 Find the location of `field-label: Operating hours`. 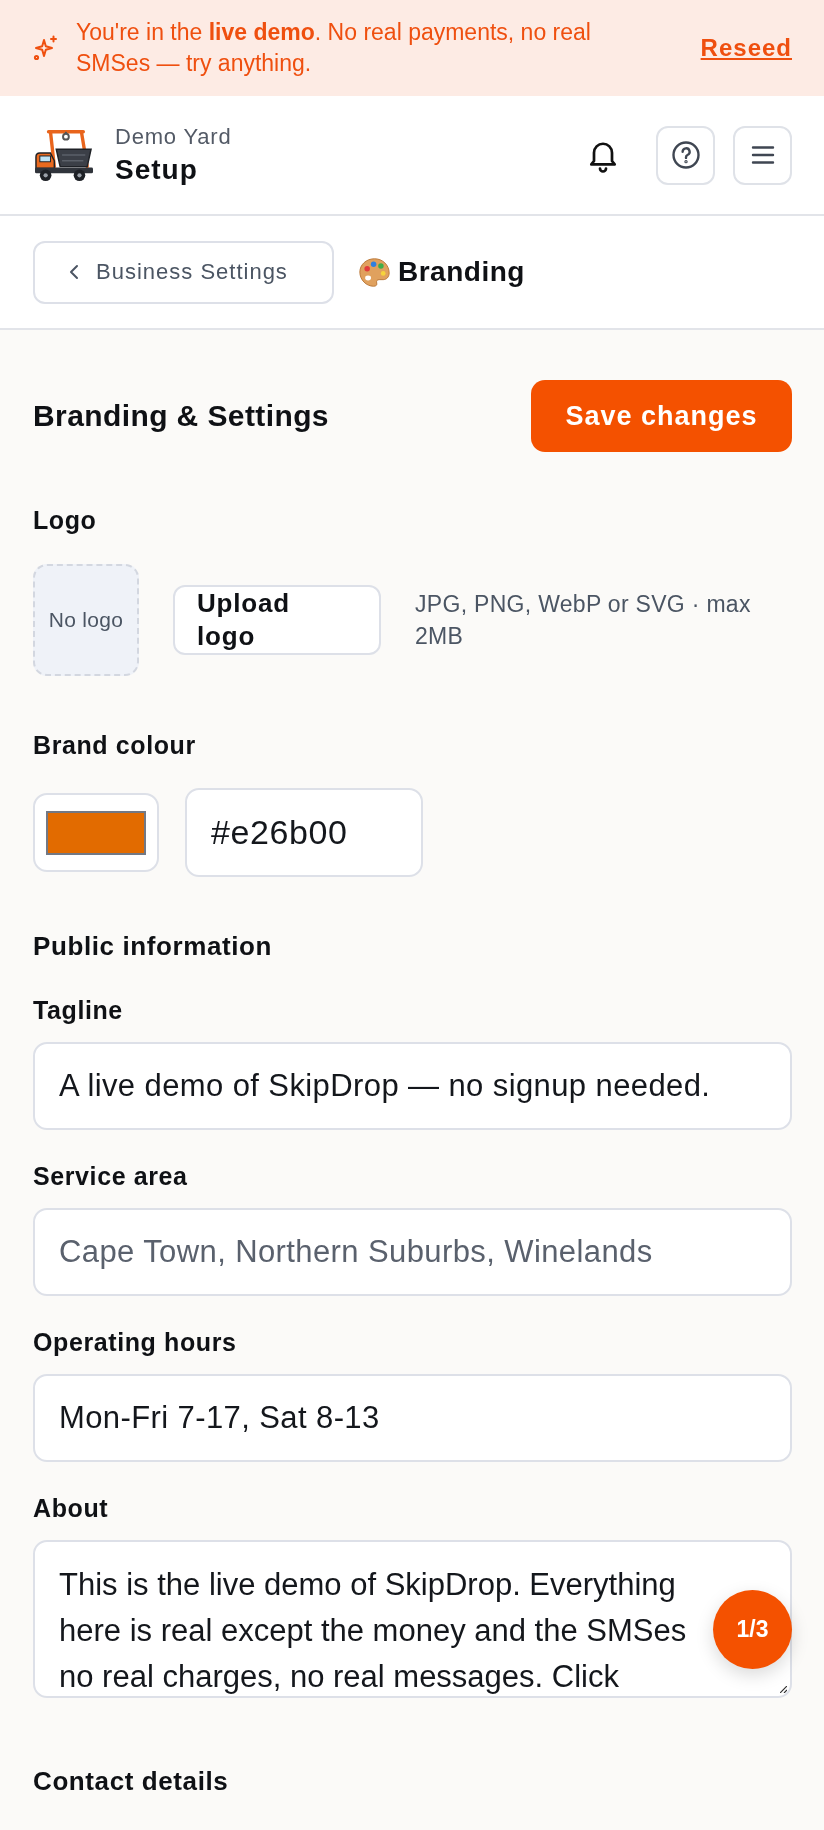

field-label: Operating hours is located at coordinates (135, 1342).